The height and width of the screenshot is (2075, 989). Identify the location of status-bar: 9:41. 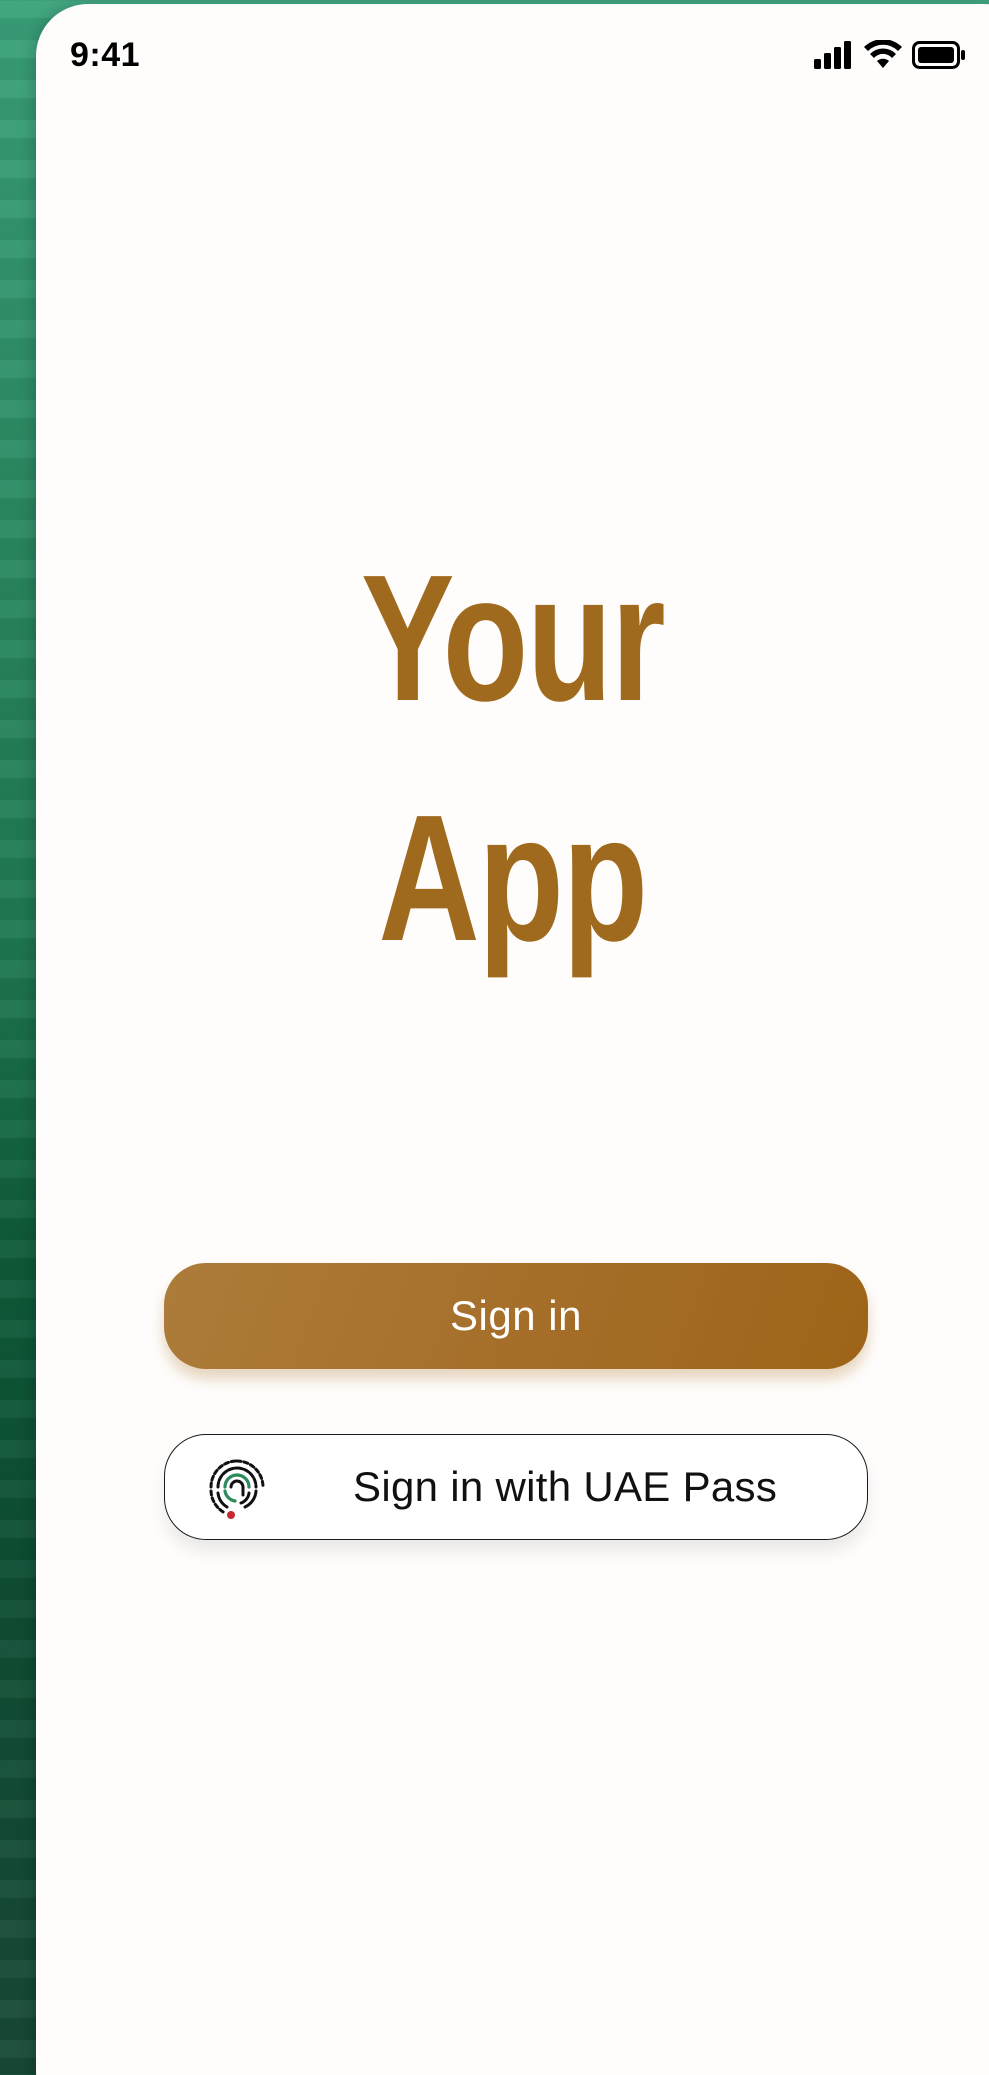
(512, 54).